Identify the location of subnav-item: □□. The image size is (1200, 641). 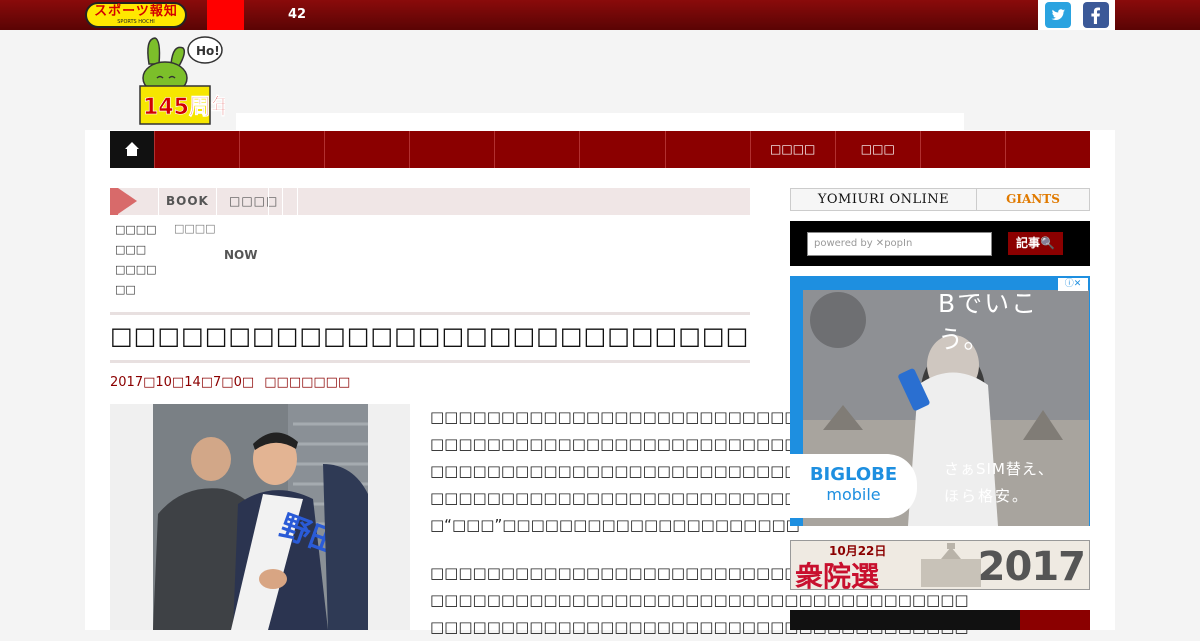
(125, 289).